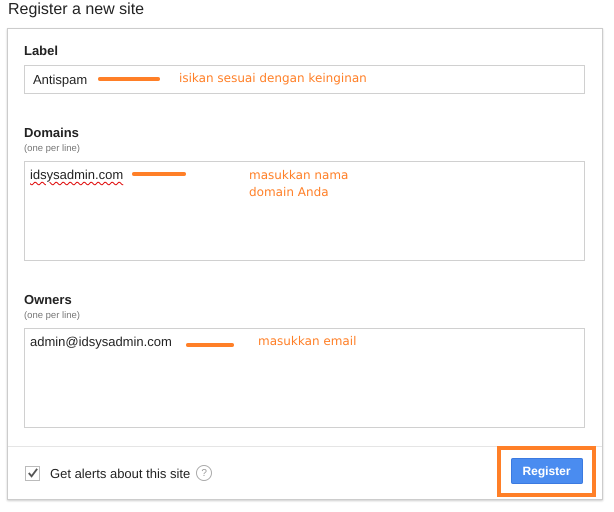  I want to click on field-label: Label, so click(41, 51).